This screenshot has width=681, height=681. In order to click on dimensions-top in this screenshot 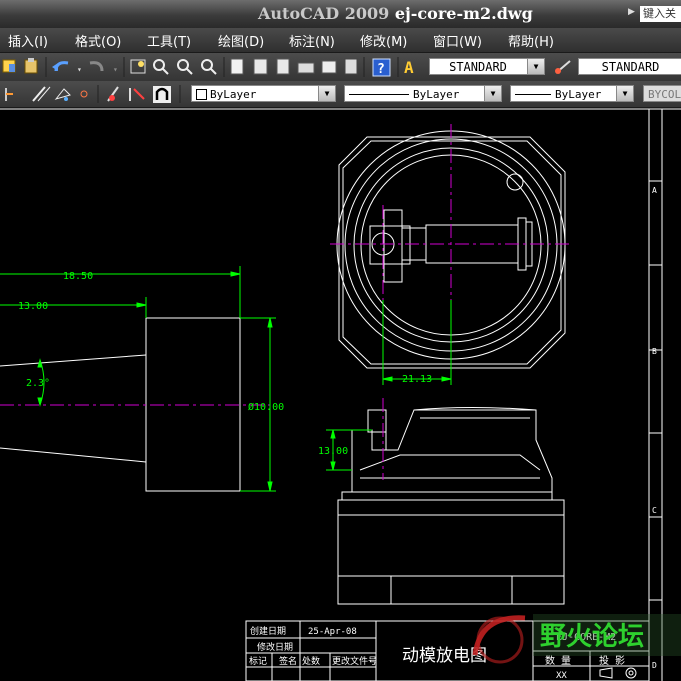, I will do `click(417, 342)`.